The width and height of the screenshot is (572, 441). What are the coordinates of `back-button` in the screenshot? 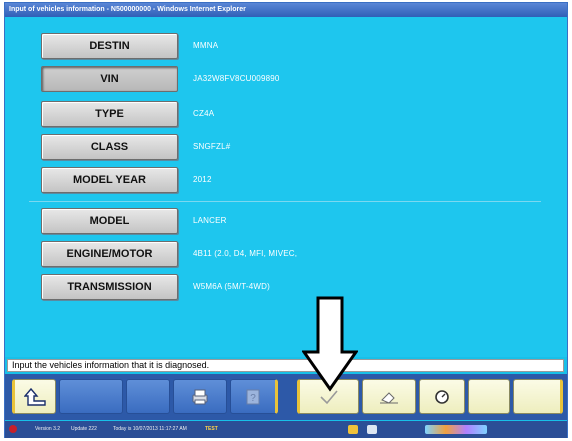 It's located at (34, 396).